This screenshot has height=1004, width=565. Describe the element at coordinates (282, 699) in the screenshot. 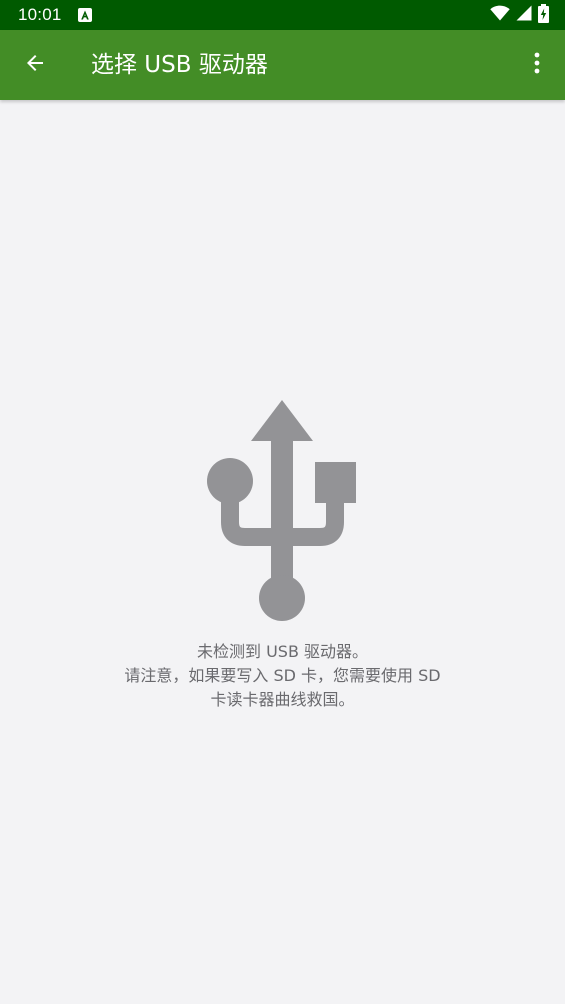

I see `empty-message-line-3: 卡读卡器曲线救国。` at that location.